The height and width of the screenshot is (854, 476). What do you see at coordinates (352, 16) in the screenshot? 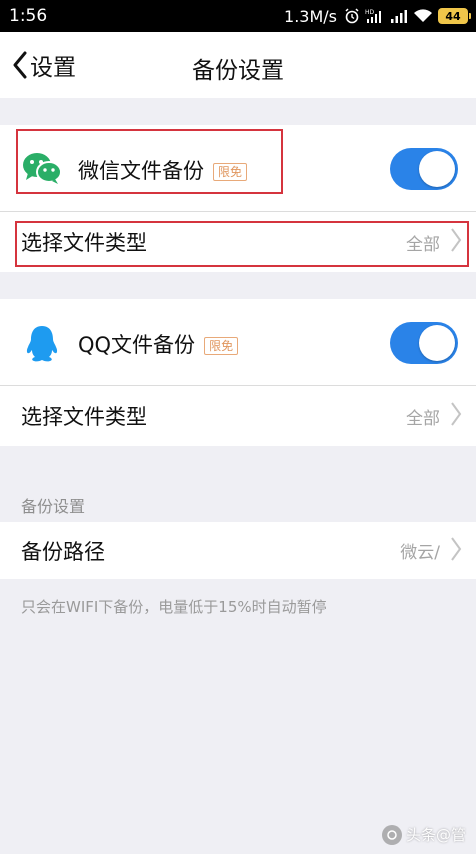
I see `alarm-icon` at bounding box center [352, 16].